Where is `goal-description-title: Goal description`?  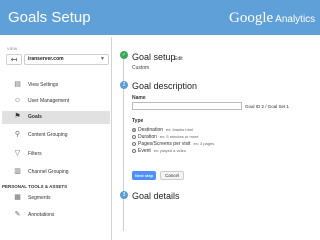 goal-description-title: Goal description is located at coordinates (165, 86).